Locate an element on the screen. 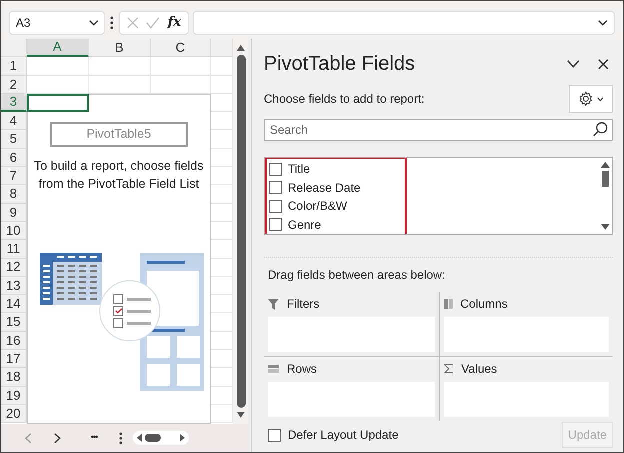 The image size is (624, 453). row-header: 7 is located at coordinates (14, 176).